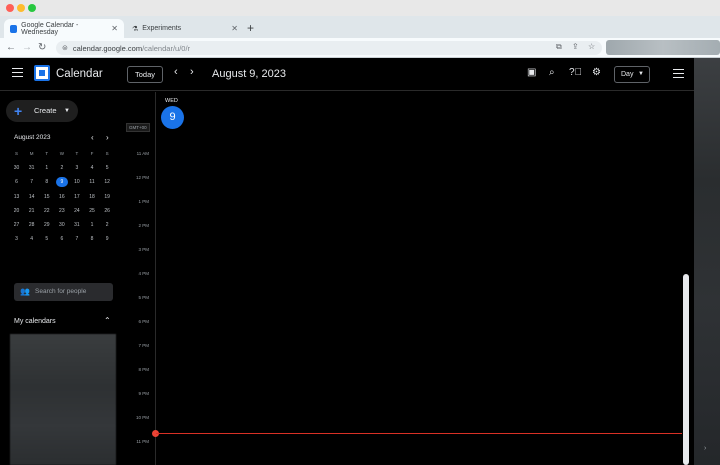 This screenshot has width=720, height=465. I want to click on my-calendars-heading: My calendars, so click(35, 321).